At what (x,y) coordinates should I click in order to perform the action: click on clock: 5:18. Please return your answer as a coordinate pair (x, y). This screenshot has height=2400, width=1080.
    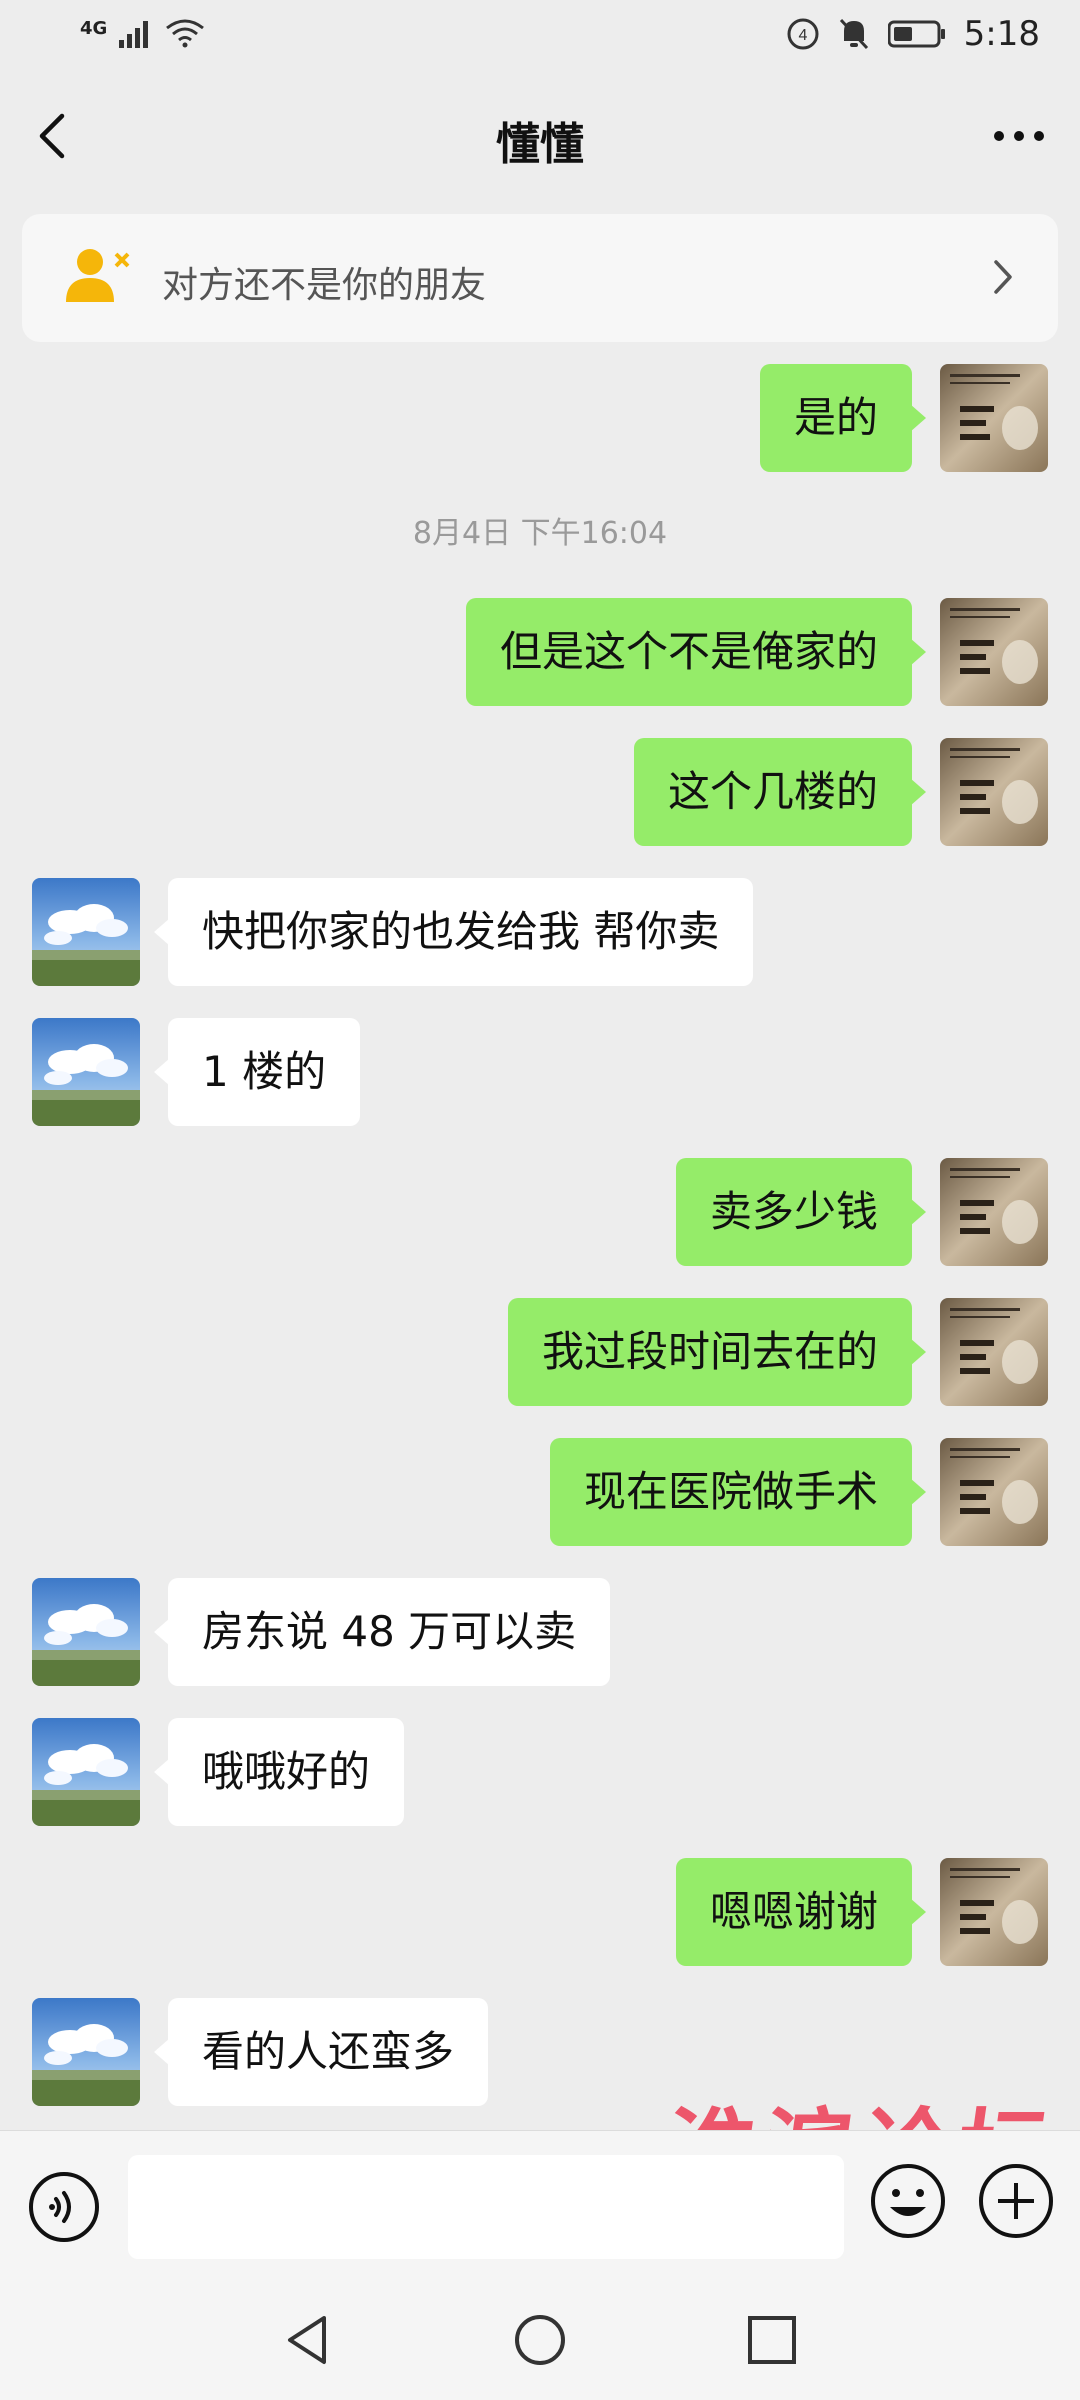
    Looking at the image, I should click on (1001, 34).